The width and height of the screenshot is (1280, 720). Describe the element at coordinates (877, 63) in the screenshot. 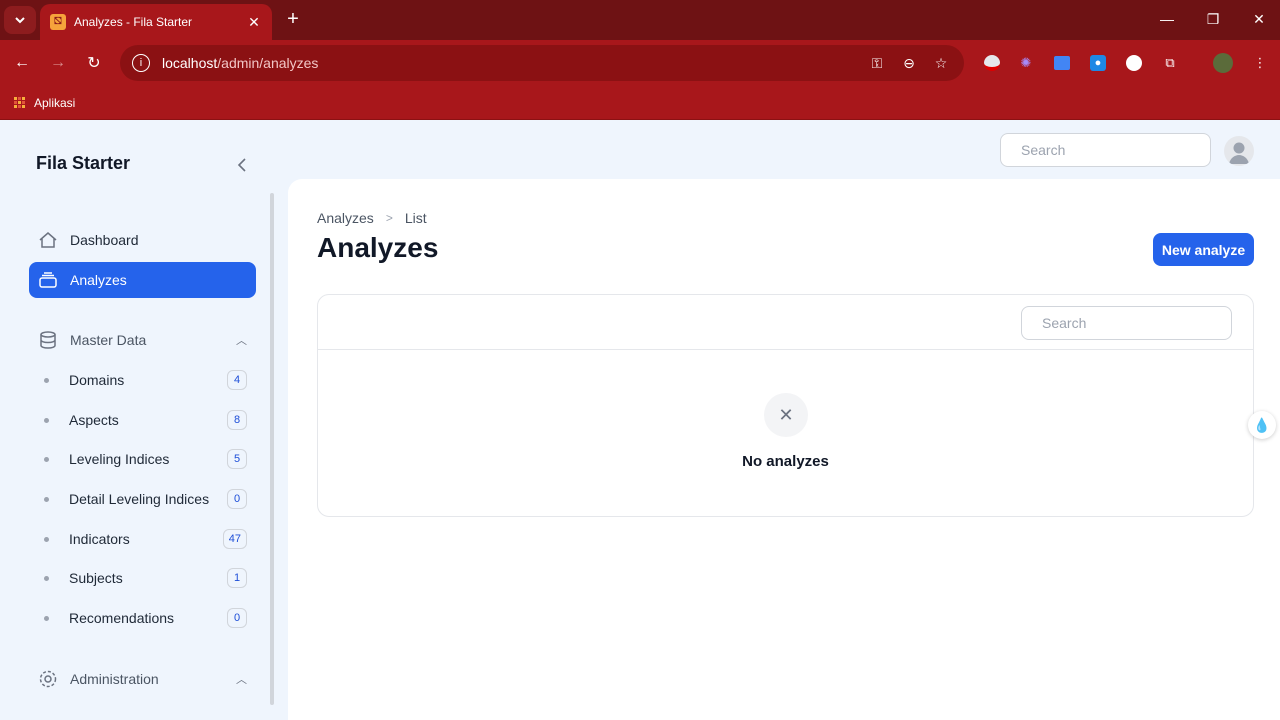

I see `password-key-icon: ⚿` at that location.